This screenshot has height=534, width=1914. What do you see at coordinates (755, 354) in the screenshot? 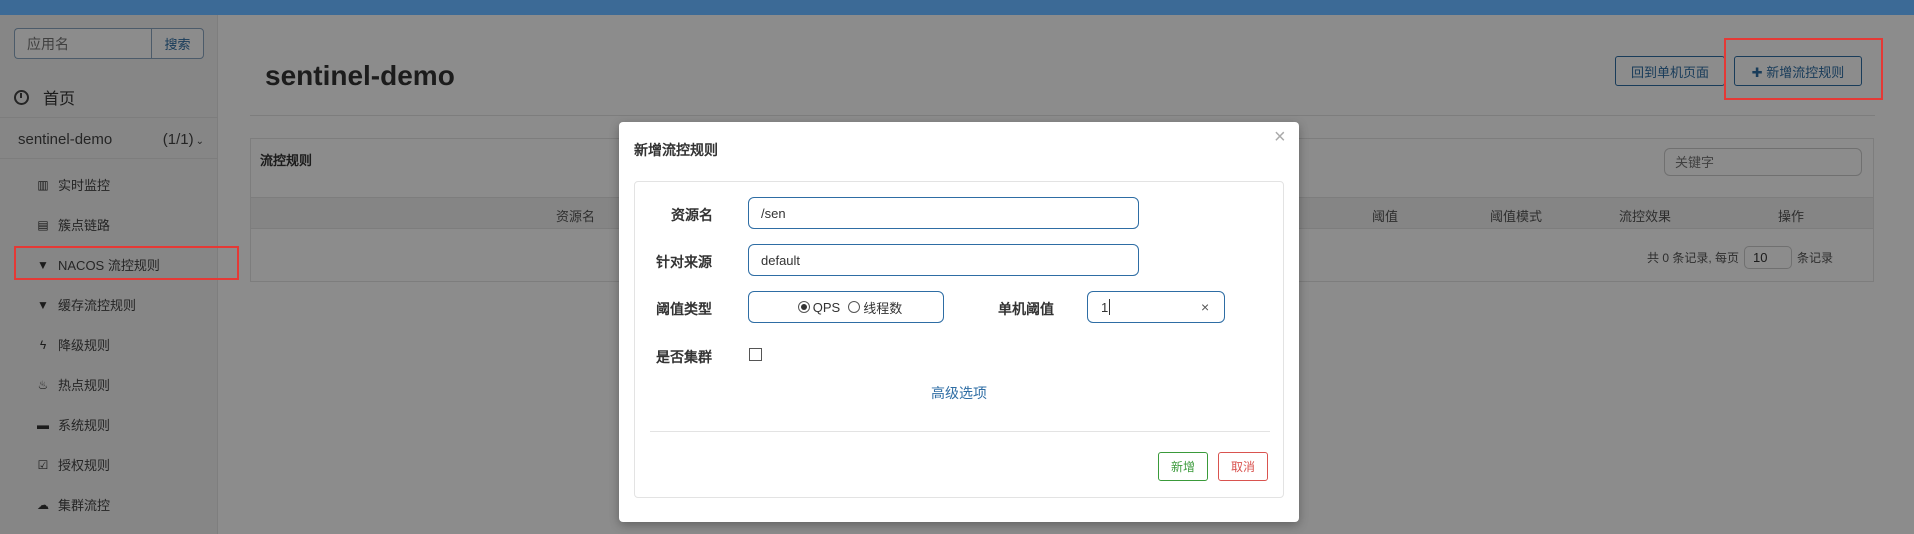
I see `cluster-checkbox` at bounding box center [755, 354].